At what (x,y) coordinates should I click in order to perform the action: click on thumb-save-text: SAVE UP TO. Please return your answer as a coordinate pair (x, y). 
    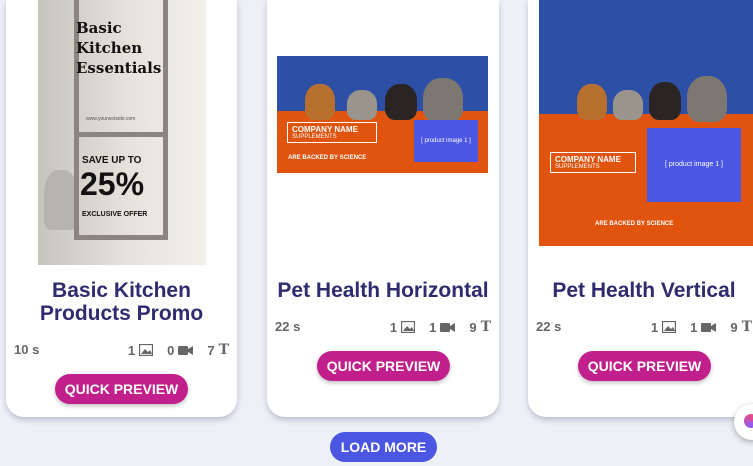
    Looking at the image, I should click on (112, 160).